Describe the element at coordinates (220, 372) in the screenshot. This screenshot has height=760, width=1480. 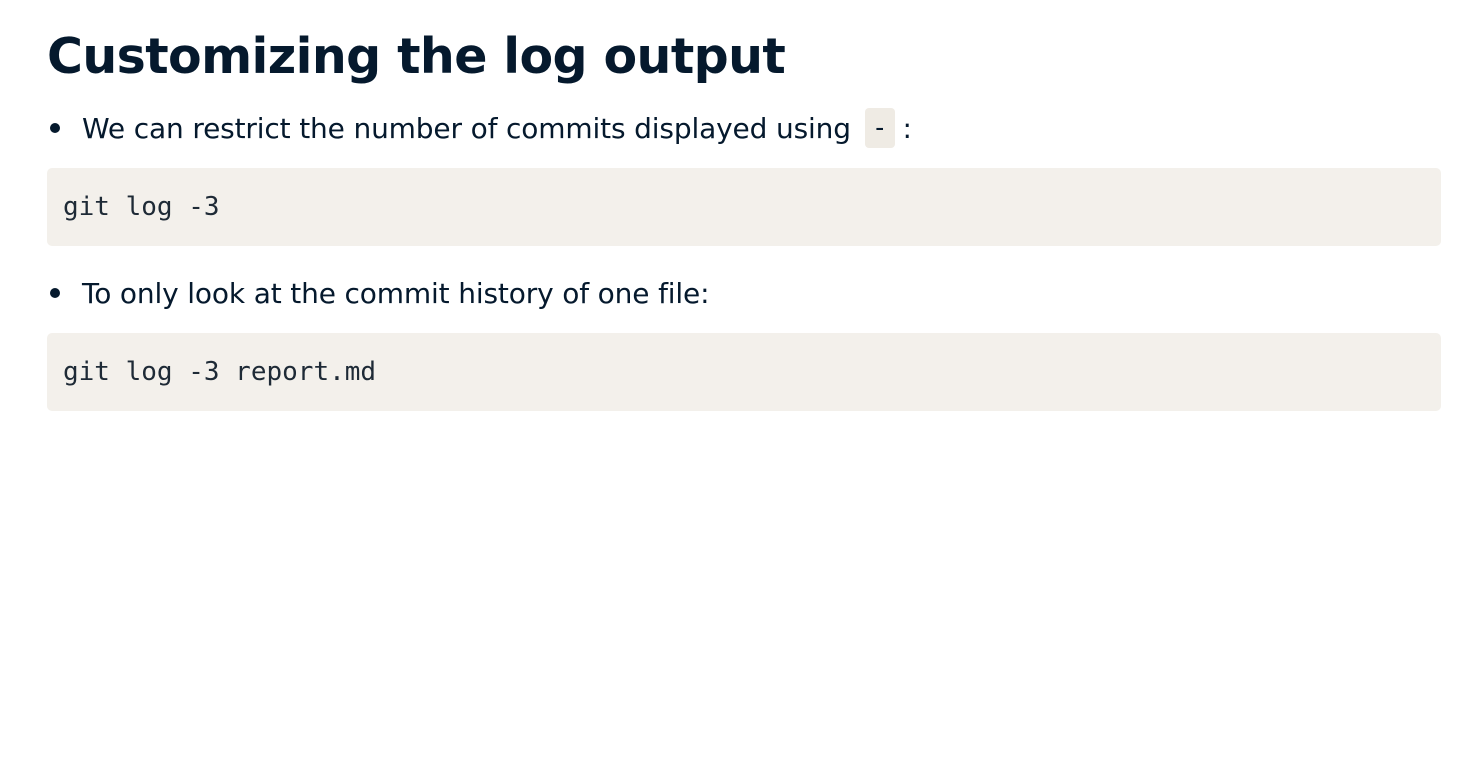
I see `code-line: git log -3 report.md` at that location.